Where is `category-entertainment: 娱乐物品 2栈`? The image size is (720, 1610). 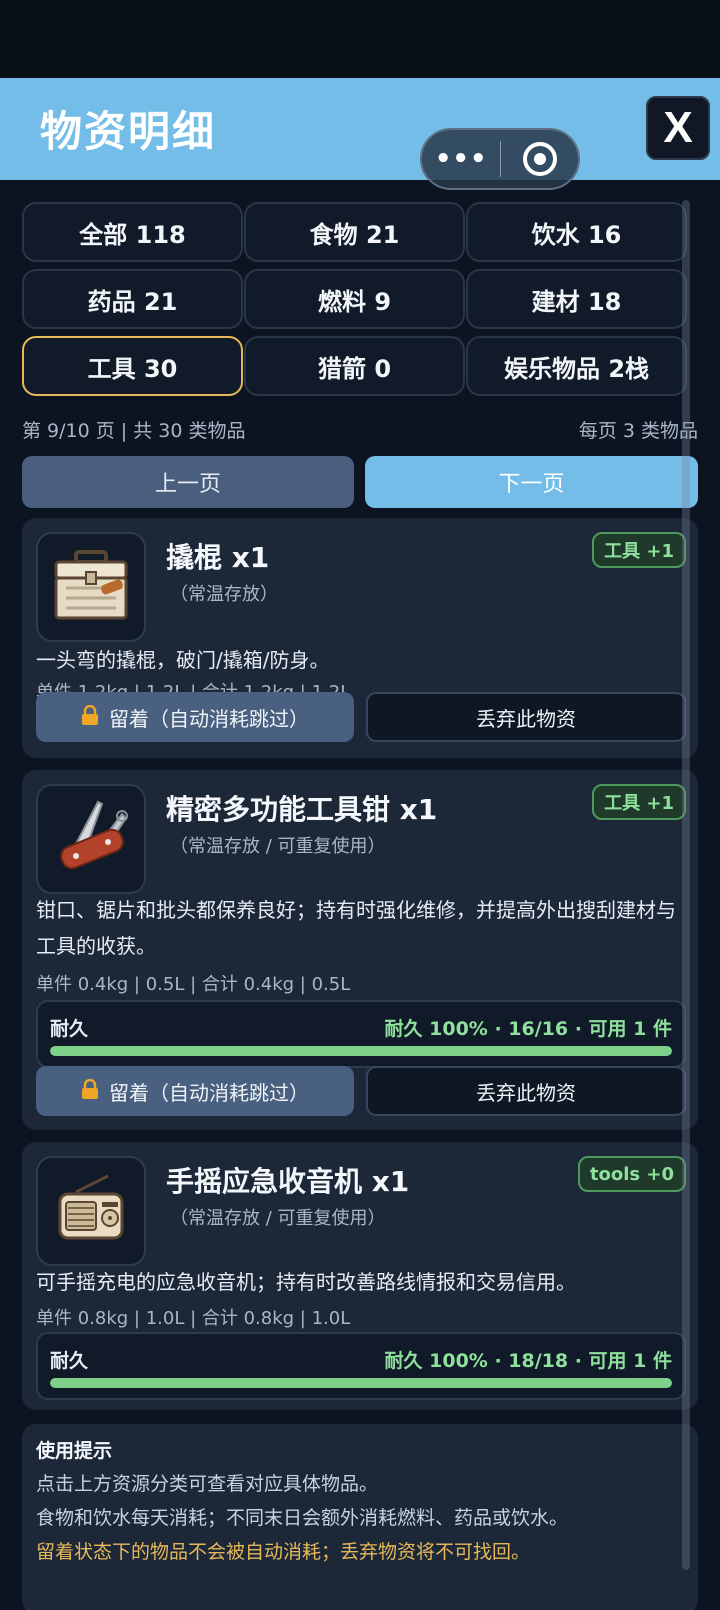 category-entertainment: 娱乐物品 2栈 is located at coordinates (576, 366).